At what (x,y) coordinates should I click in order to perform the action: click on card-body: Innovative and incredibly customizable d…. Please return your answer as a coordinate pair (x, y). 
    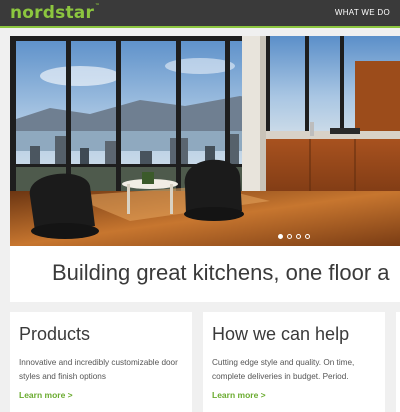
    Looking at the image, I should click on (98, 369).